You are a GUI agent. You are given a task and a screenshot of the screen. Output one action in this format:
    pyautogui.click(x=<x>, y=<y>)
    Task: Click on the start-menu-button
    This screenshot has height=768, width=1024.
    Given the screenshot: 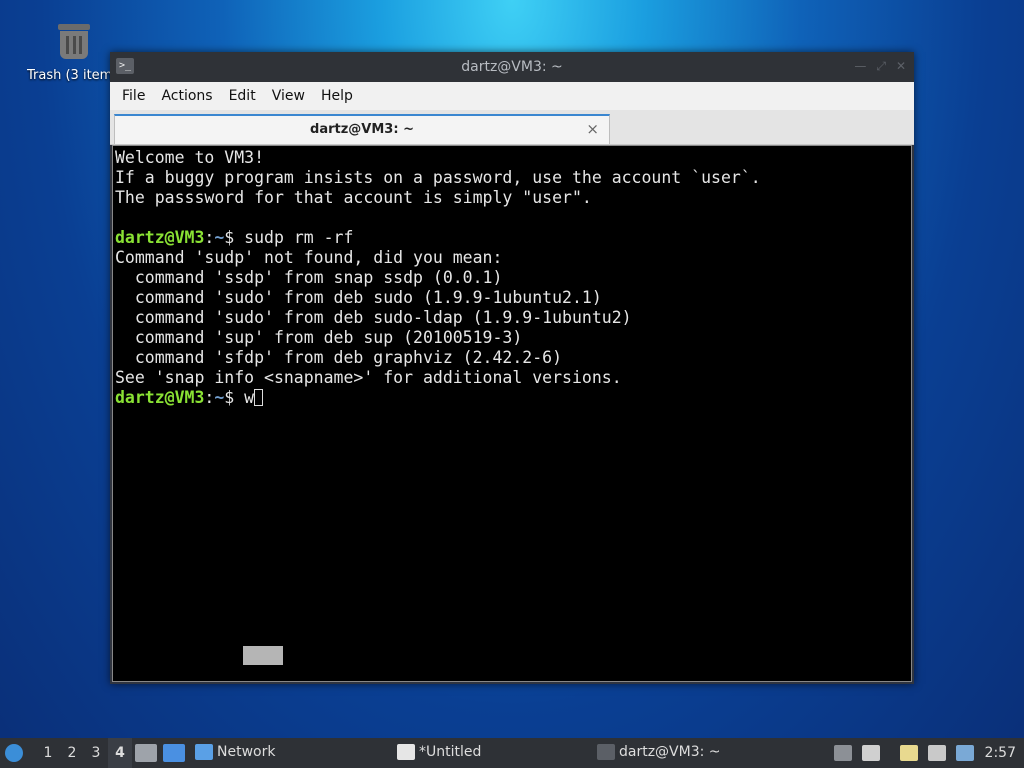 What is the action you would take?
    pyautogui.click(x=14, y=753)
    